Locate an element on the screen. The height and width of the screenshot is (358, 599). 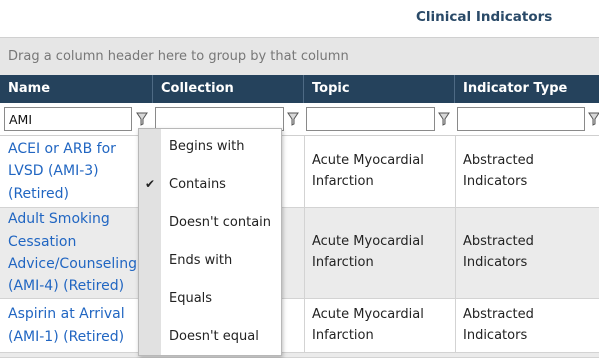
column-header-indicator-type: Indicator Type is located at coordinates (527, 89).